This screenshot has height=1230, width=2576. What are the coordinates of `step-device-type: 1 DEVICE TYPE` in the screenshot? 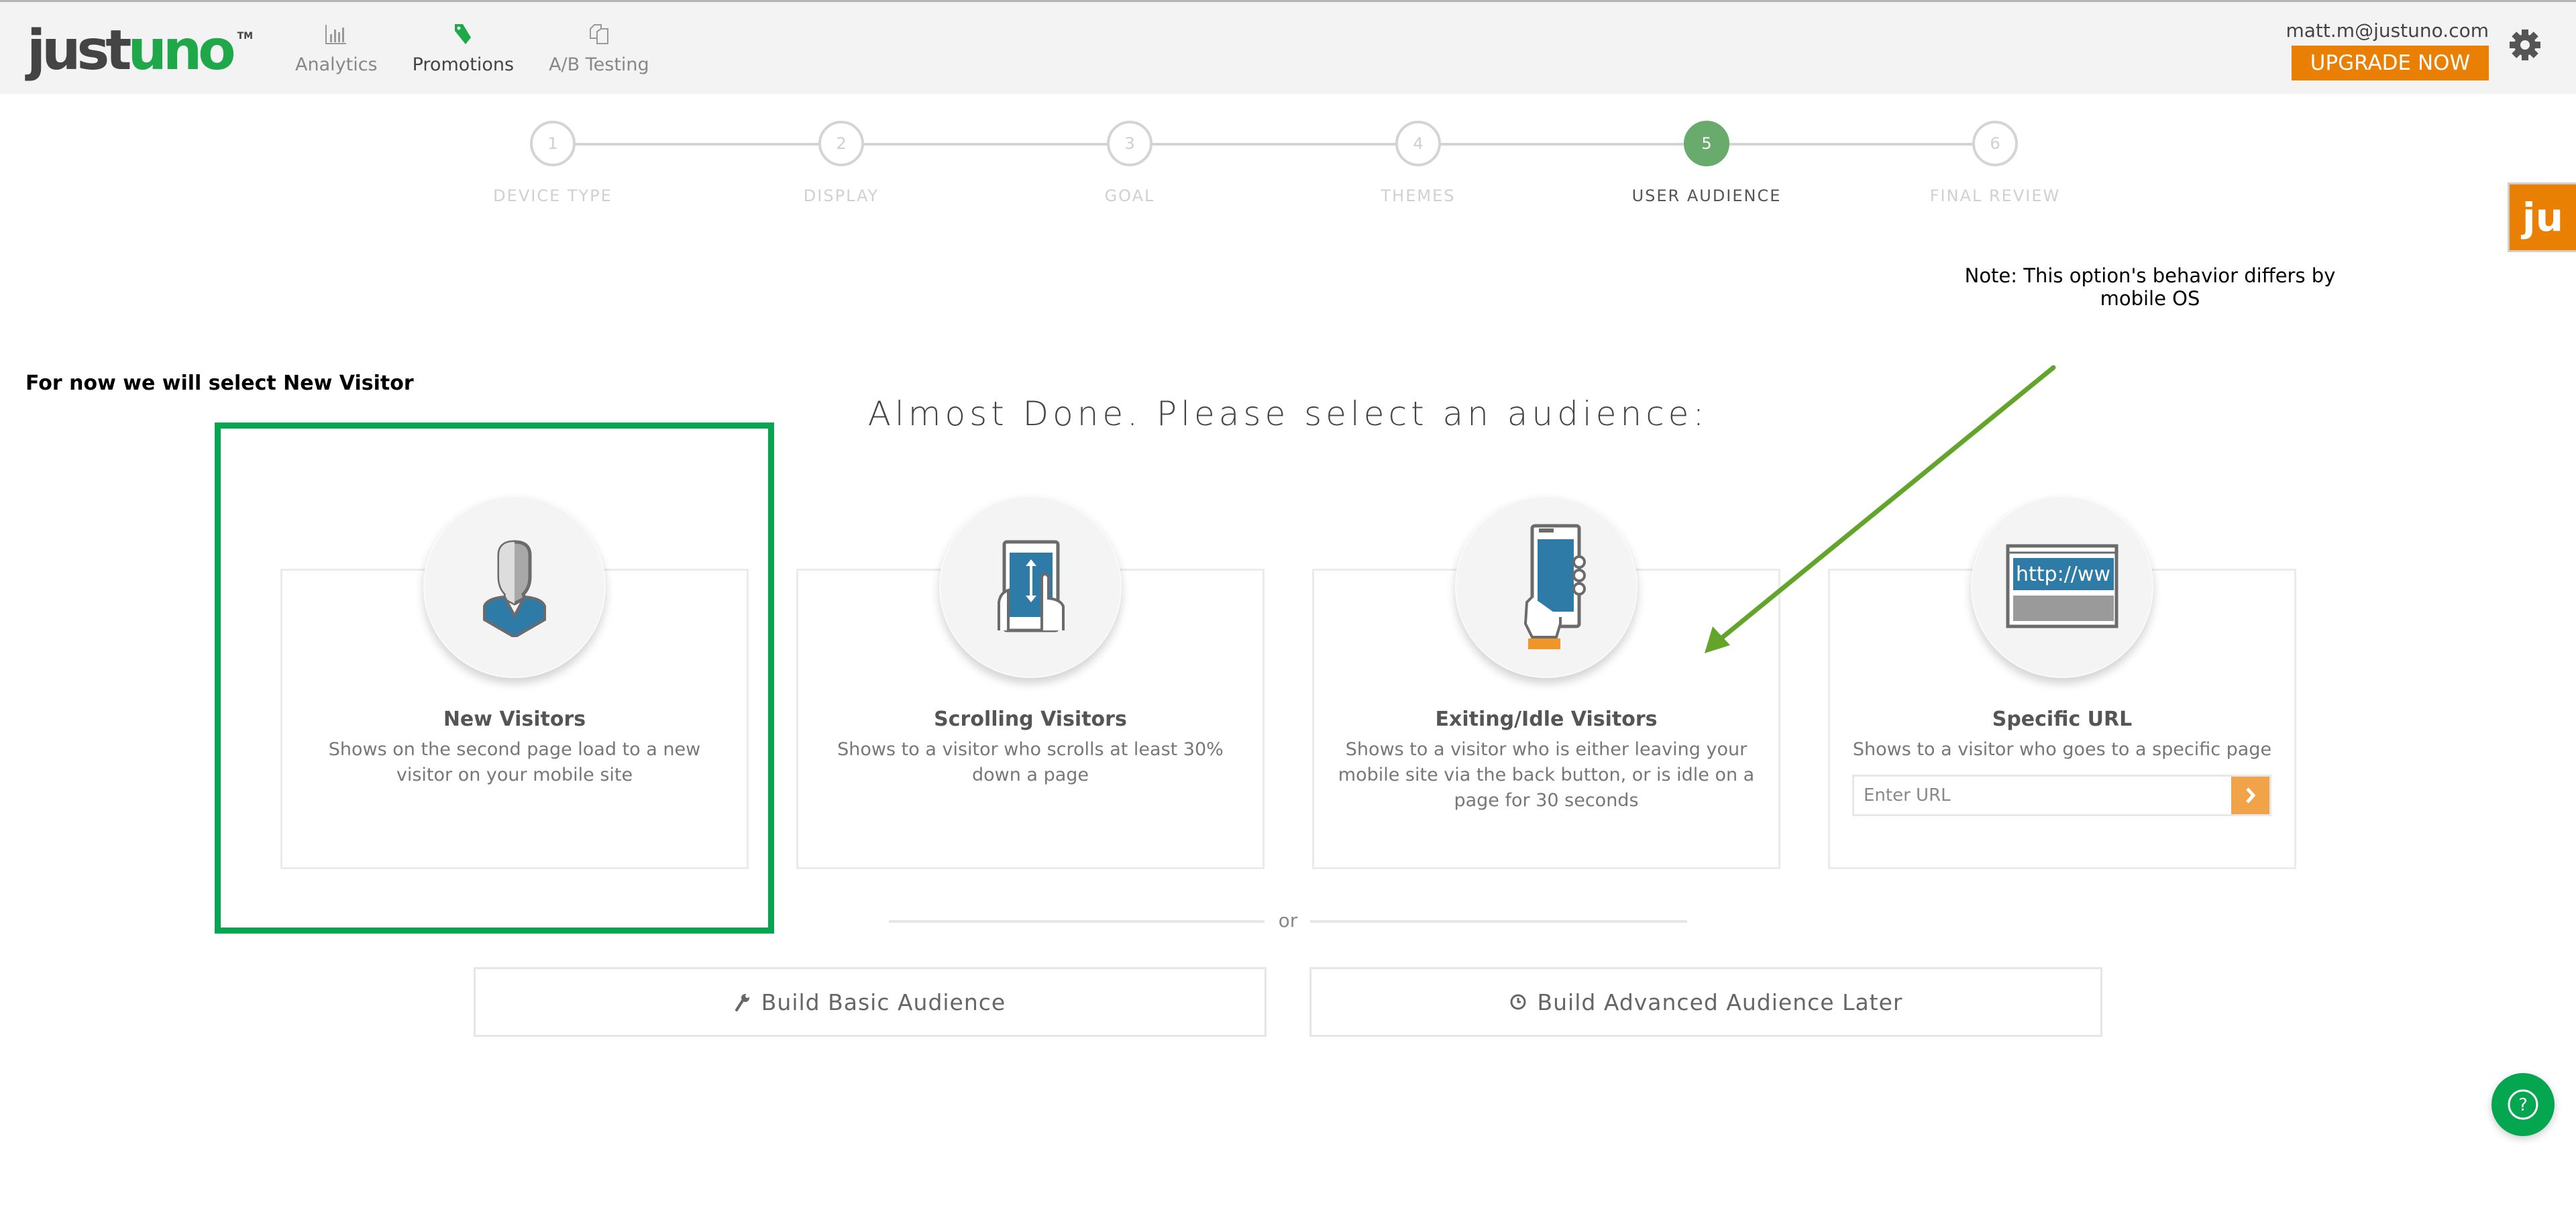 It's located at (552, 163).